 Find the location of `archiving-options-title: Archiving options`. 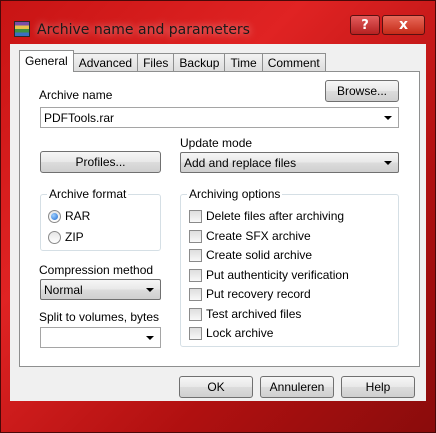

archiving-options-title: Archiving options is located at coordinates (235, 194).